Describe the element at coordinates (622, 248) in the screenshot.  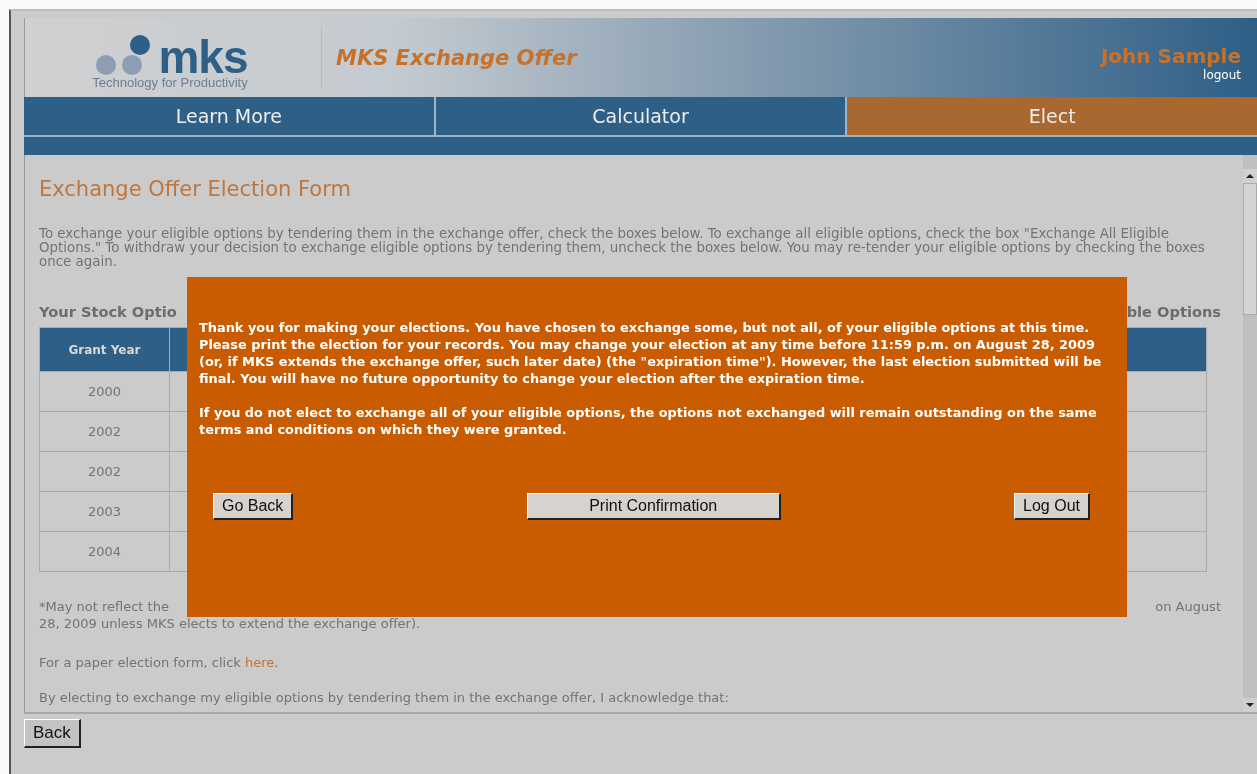
I see `intro-paragraph: To exchange your eligible options by tendering them in the exchange offer, check the boxes below. To exchange all eligible options, check the box "Exchange All Eligible Options." To withdraw your decision to exchange eligible options by tendering them, uncheck the boxes below. You may re-tender your eligible options by checking the boxes once again.` at that location.